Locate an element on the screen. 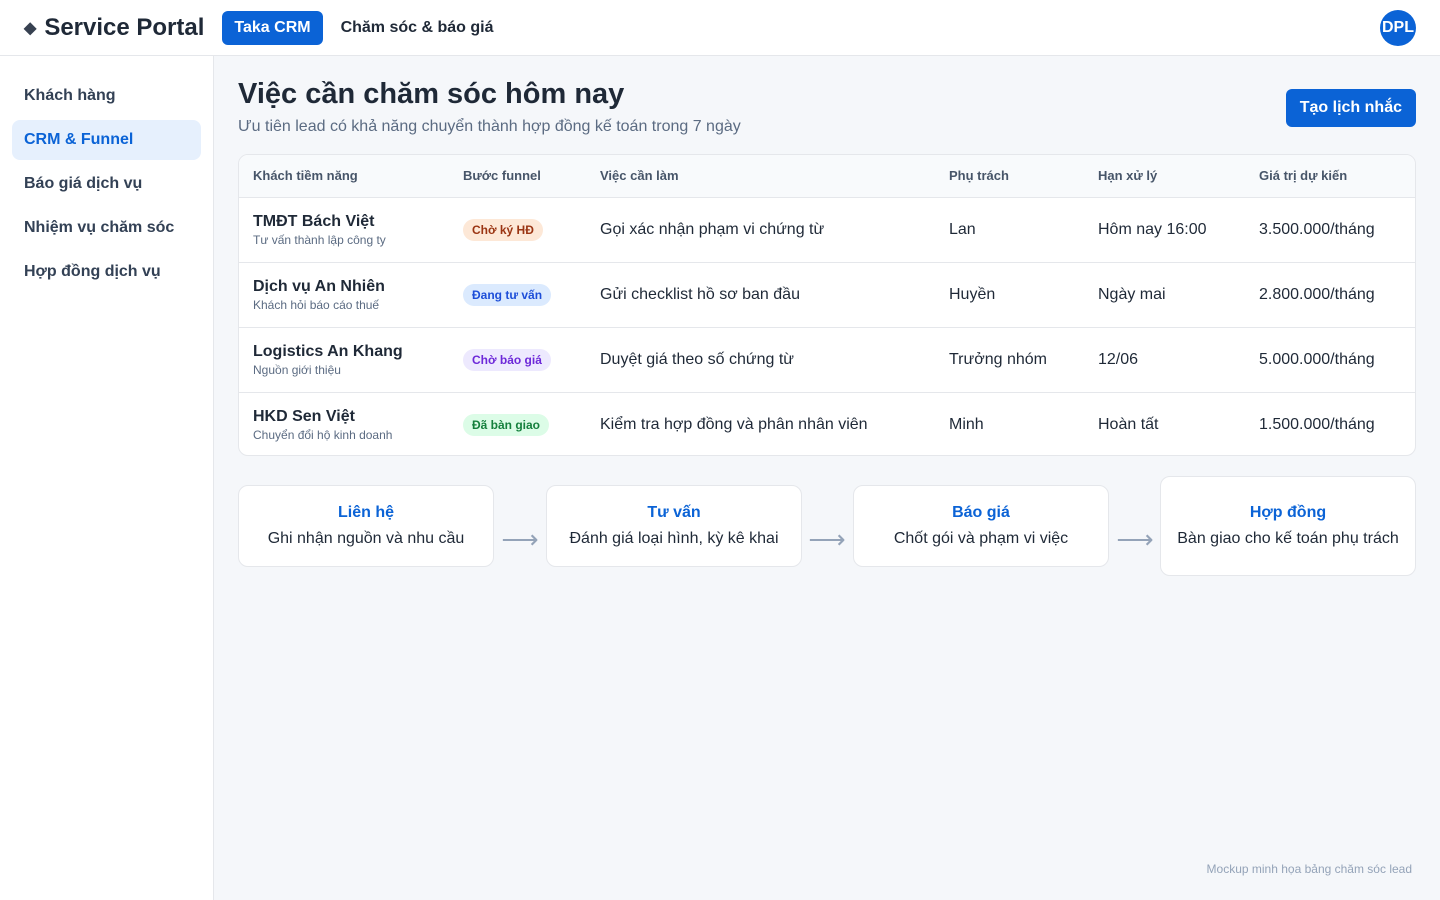 This screenshot has width=1440, height=900. funnel-step-desc: Đánh giá loại hình, kỳ kê khai is located at coordinates (674, 538).